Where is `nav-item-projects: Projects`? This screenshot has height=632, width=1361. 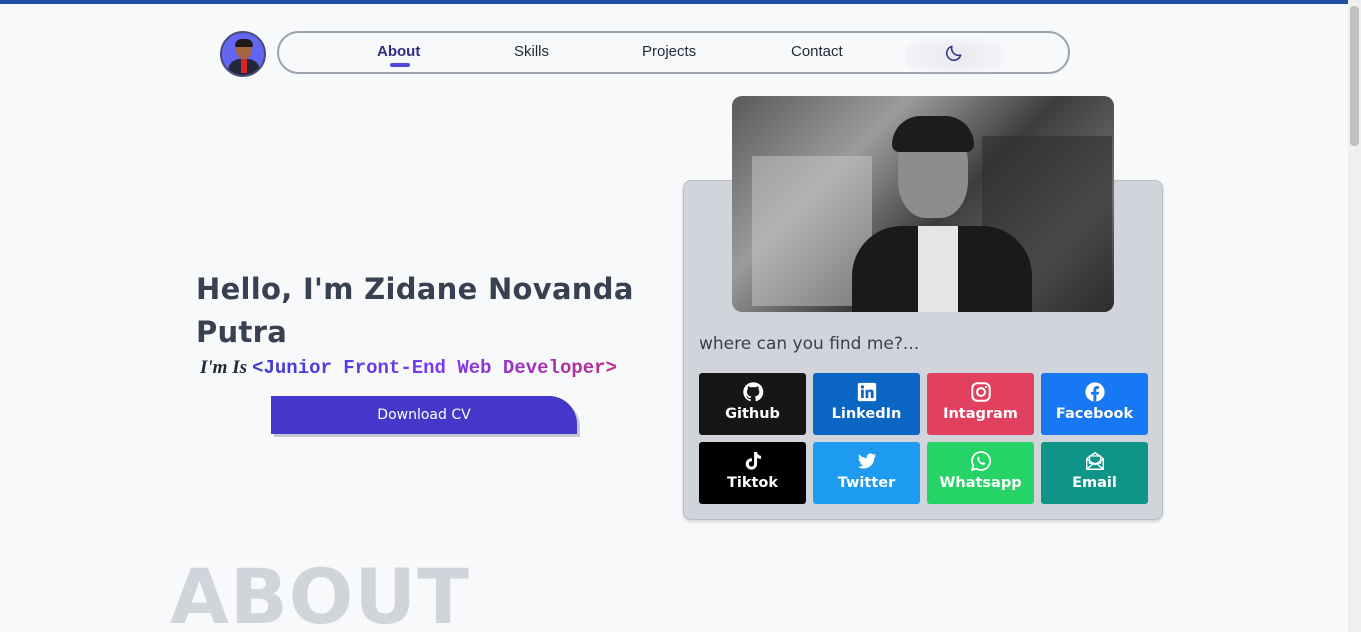
nav-item-projects: Projects is located at coordinates (669, 51).